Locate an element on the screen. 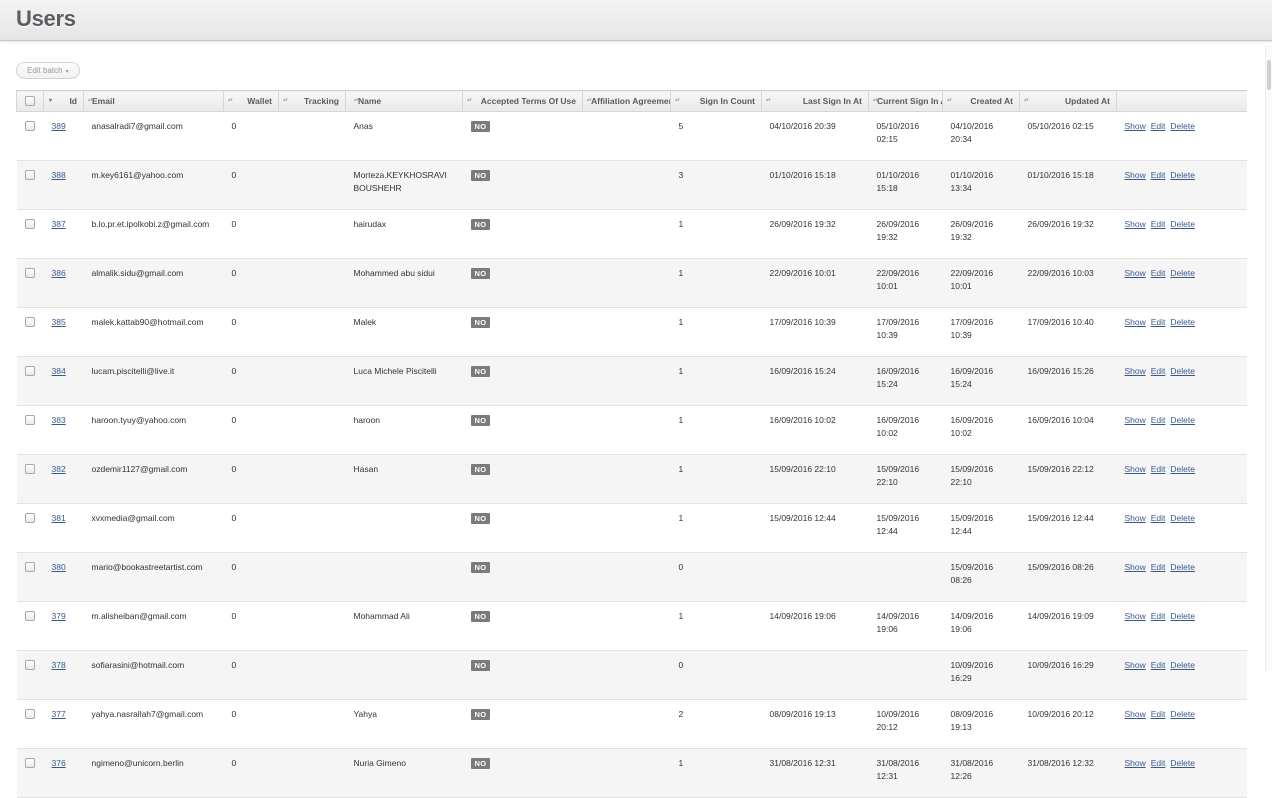 Image resolution: width=1272 pixels, height=798 pixels. user-id-link: 383 is located at coordinates (59, 420).